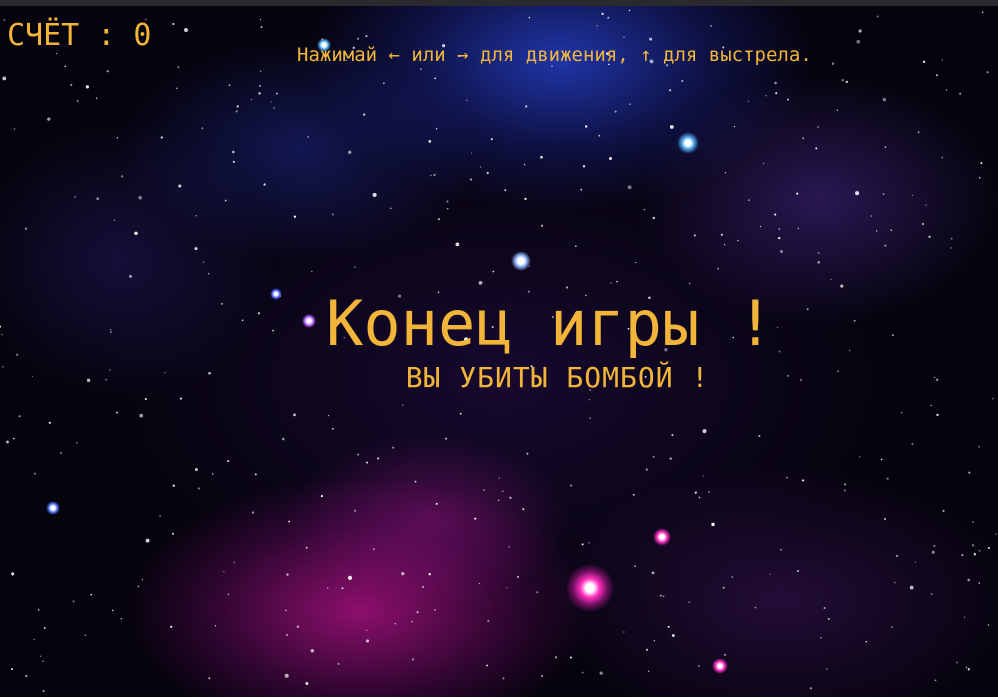 The height and width of the screenshot is (697, 998). I want to click on score-label: СЧЁТ : 0, so click(79, 35).